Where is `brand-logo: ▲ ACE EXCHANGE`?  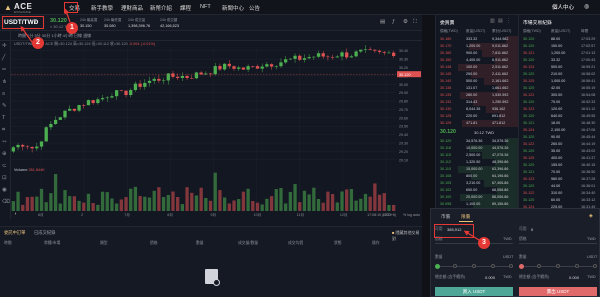
brand-logo: ▲ ACE EXCHANGE is located at coordinates (19, 8).